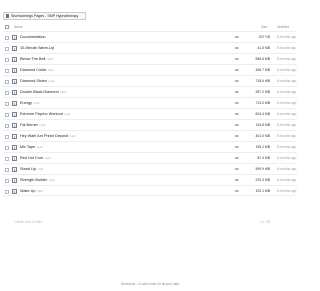 Image resolution: width=320 pixels, height=291 pixels. What do you see at coordinates (26, 103) in the screenshot?
I see `file-name-text: Energy` at bounding box center [26, 103].